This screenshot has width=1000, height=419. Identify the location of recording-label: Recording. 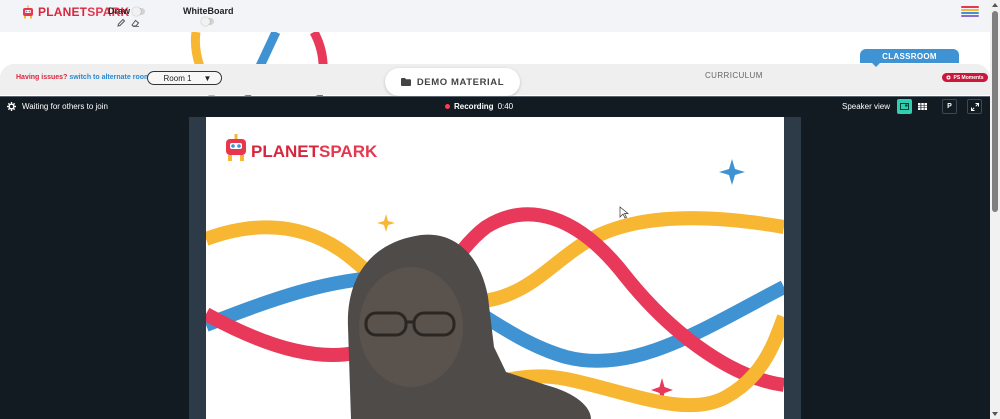
(474, 106).